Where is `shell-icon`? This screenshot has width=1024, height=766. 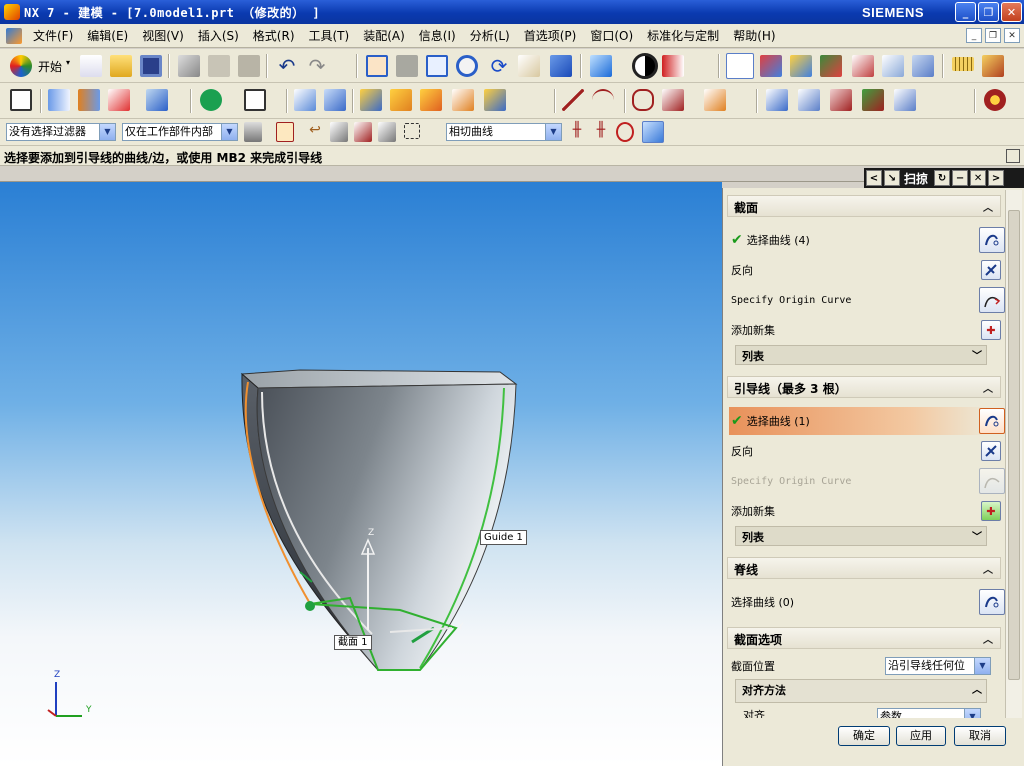
shell-icon is located at coordinates (431, 100).